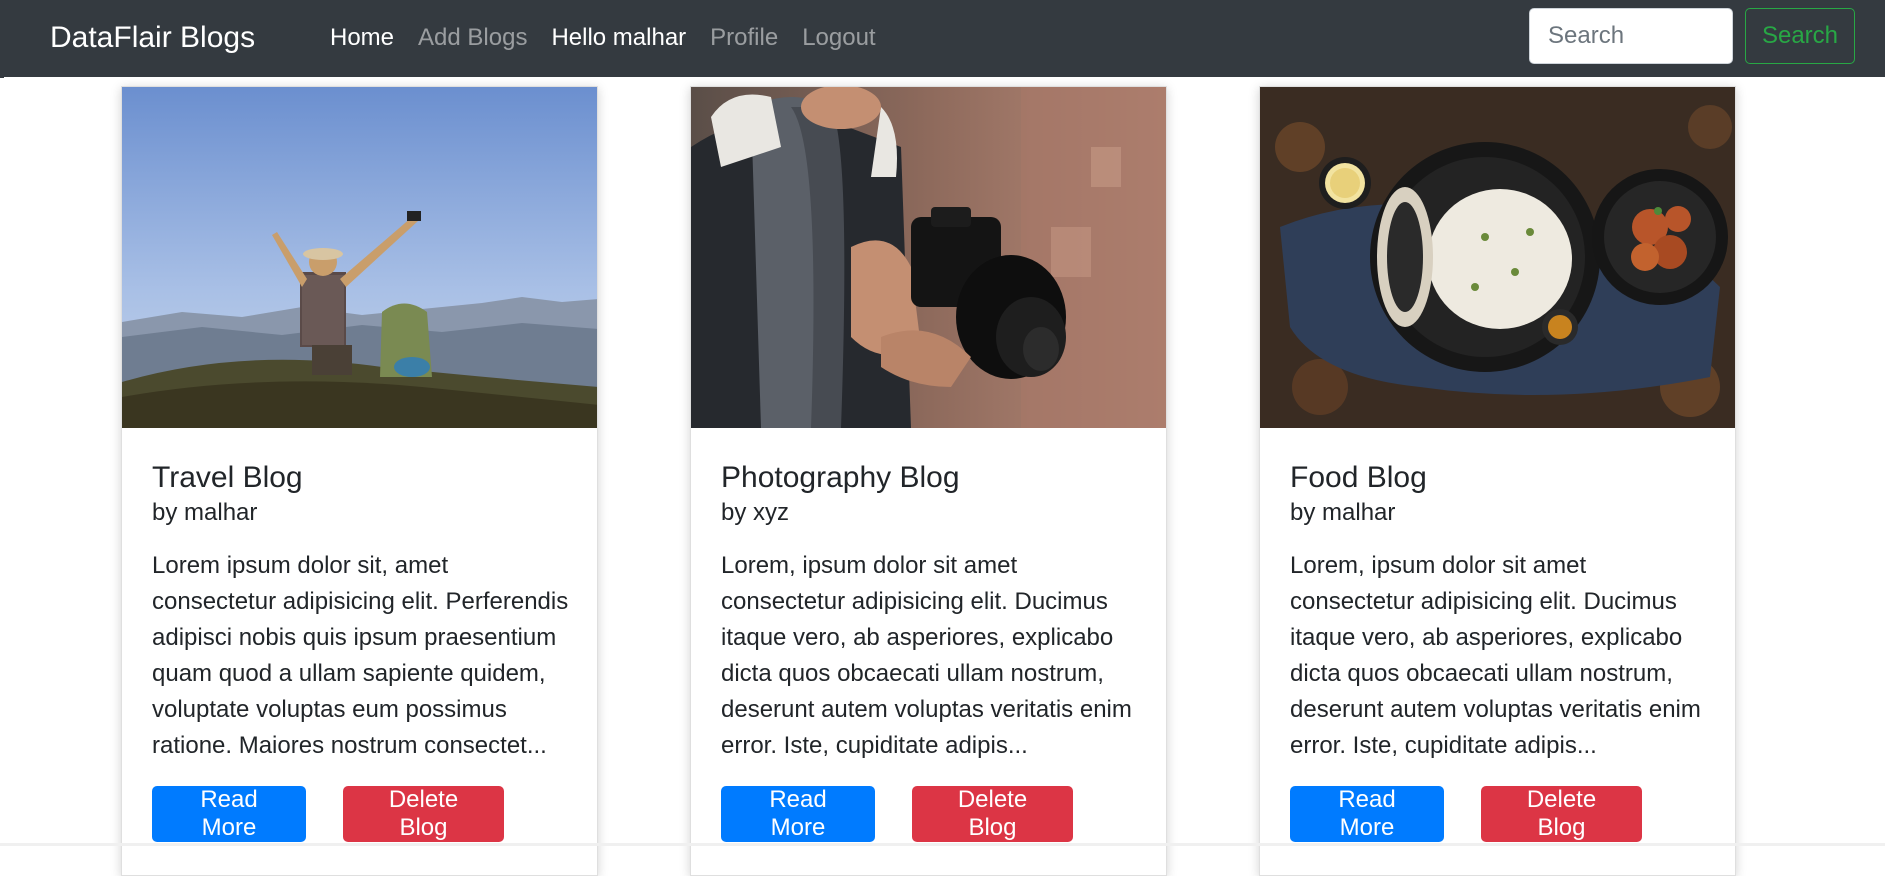  What do you see at coordinates (838, 38) in the screenshot?
I see `nav-logout: Logout` at bounding box center [838, 38].